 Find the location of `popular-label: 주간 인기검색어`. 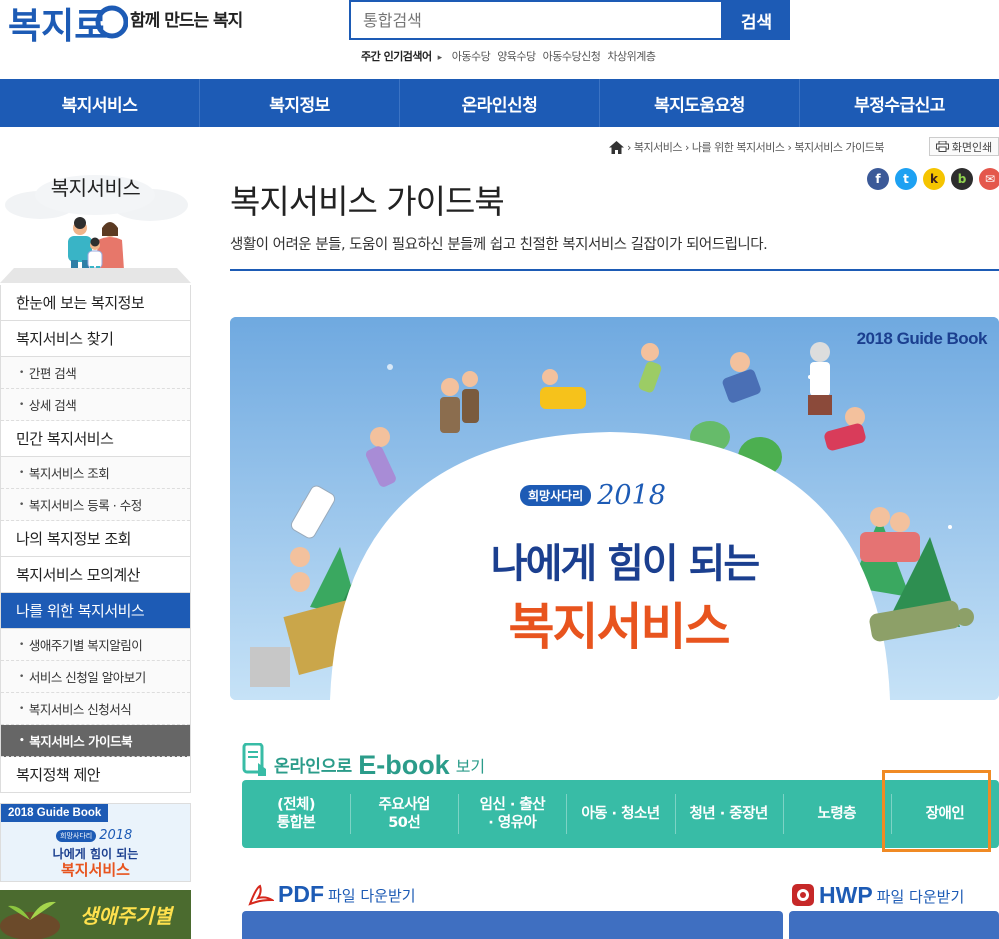

popular-label: 주간 인기검색어 is located at coordinates (396, 56).